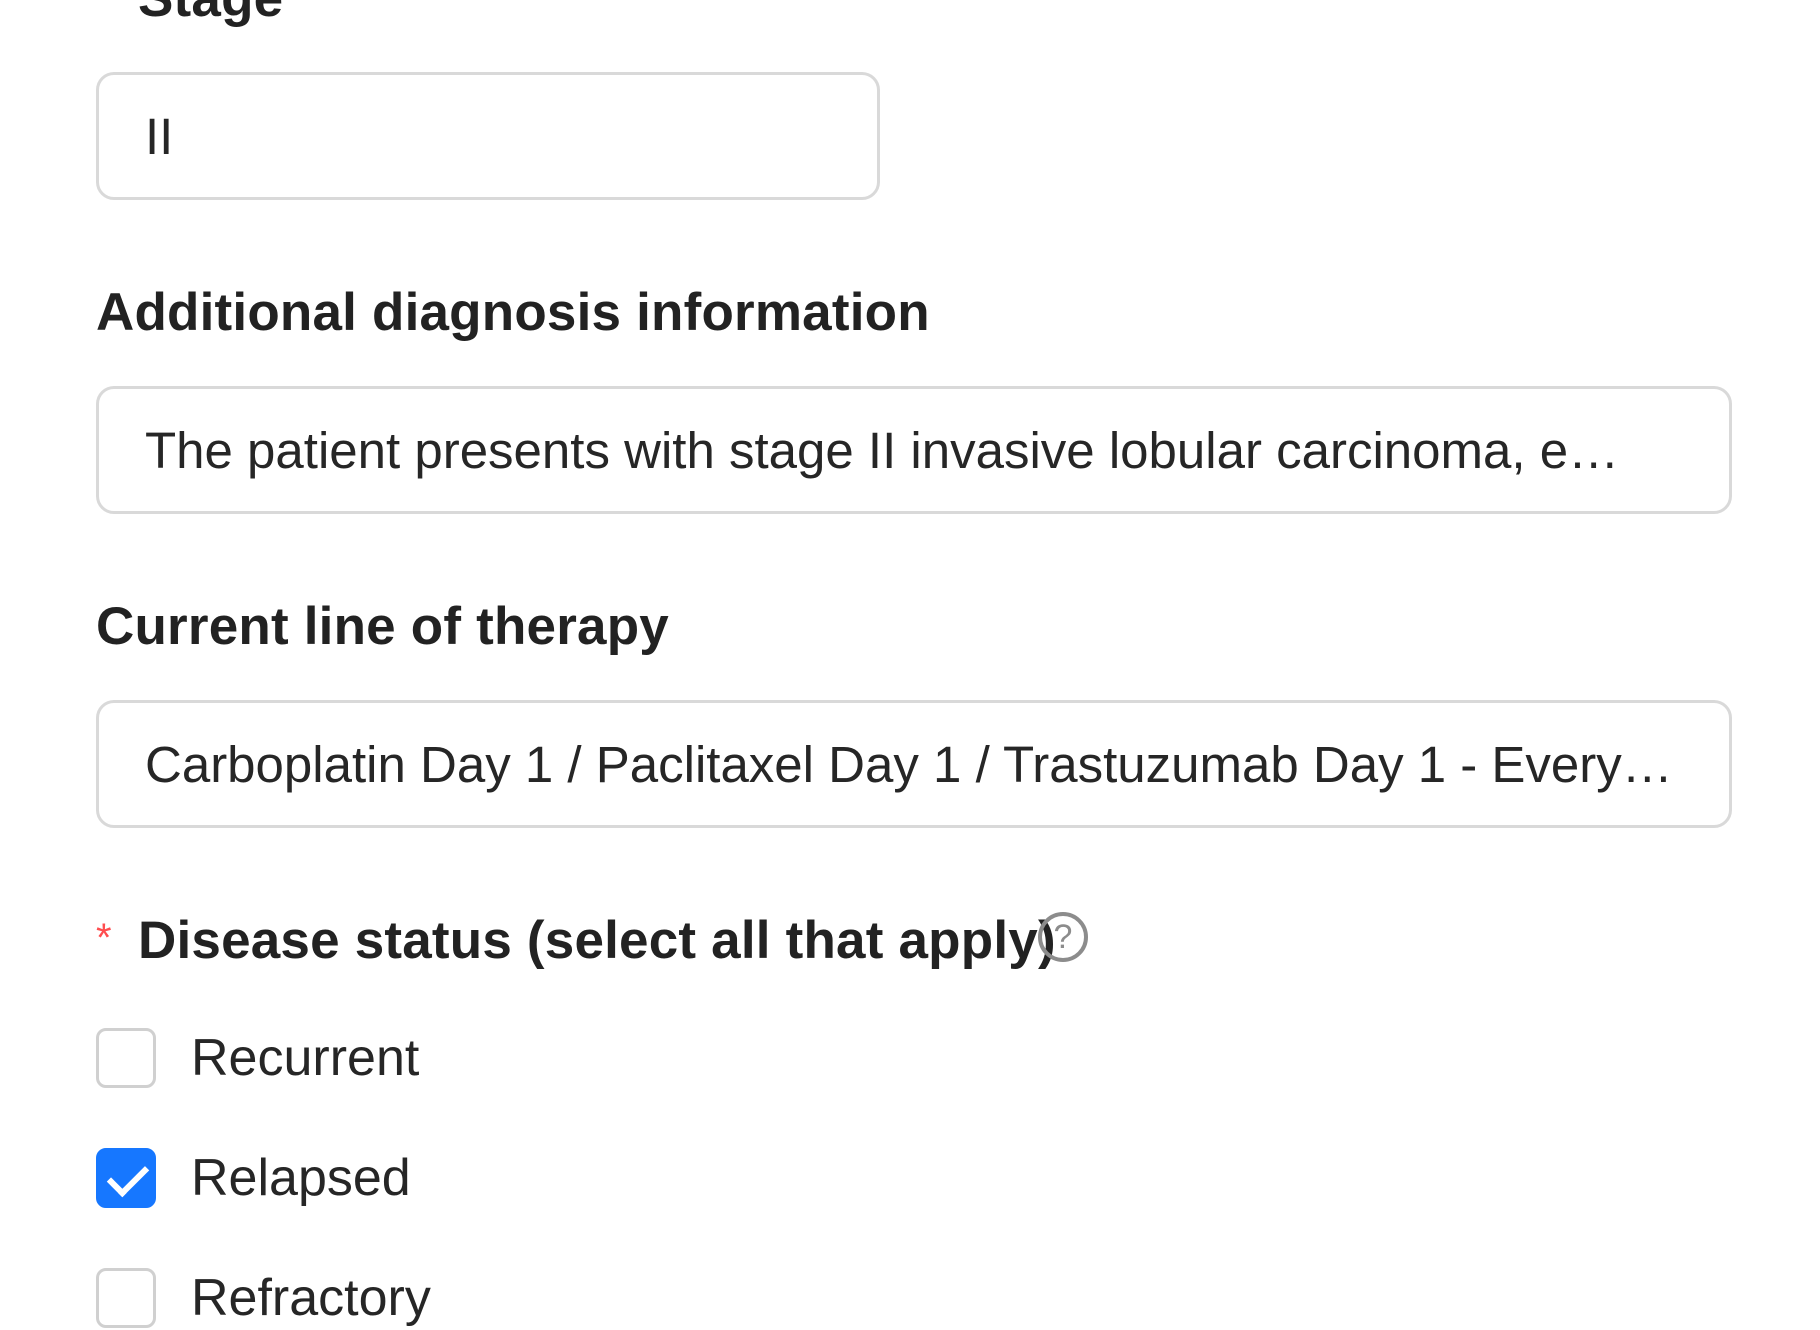 This screenshot has height=1330, width=1820. I want to click on checkbox-option-recurrent: Recurrent, so click(257, 1058).